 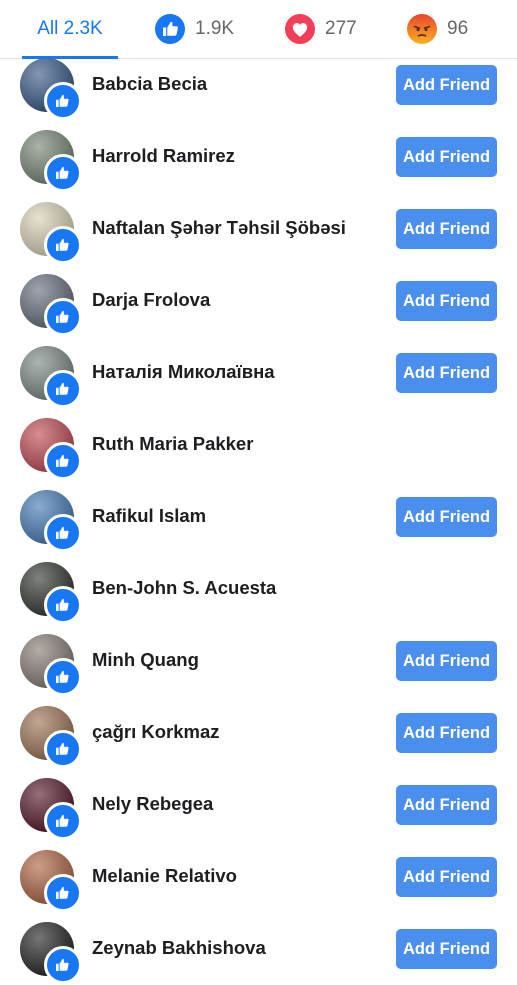 I want to click on tab-like-count: 1.9K, so click(x=215, y=28).